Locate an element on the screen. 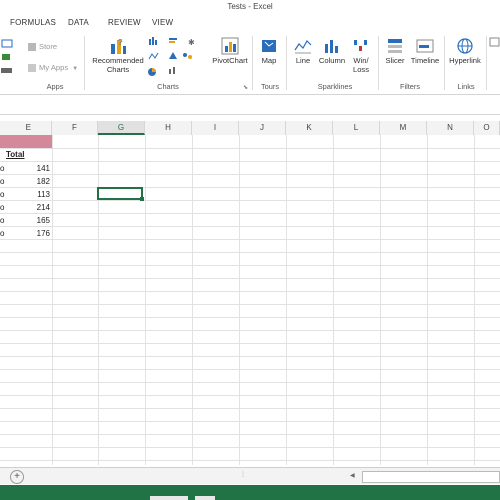 The width and height of the screenshot is (500, 500). column-sparkline-icon is located at coordinates (331, 46).